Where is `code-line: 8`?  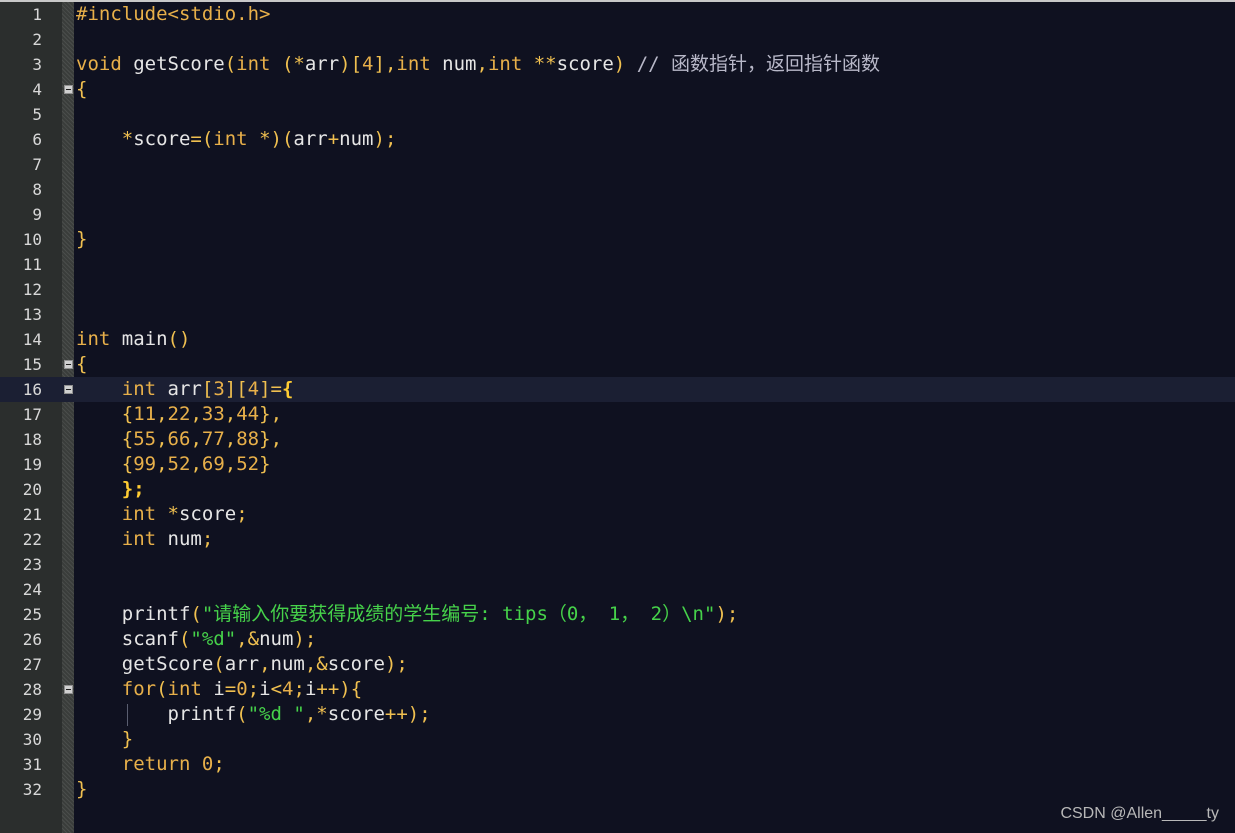 code-line: 8 is located at coordinates (617, 189).